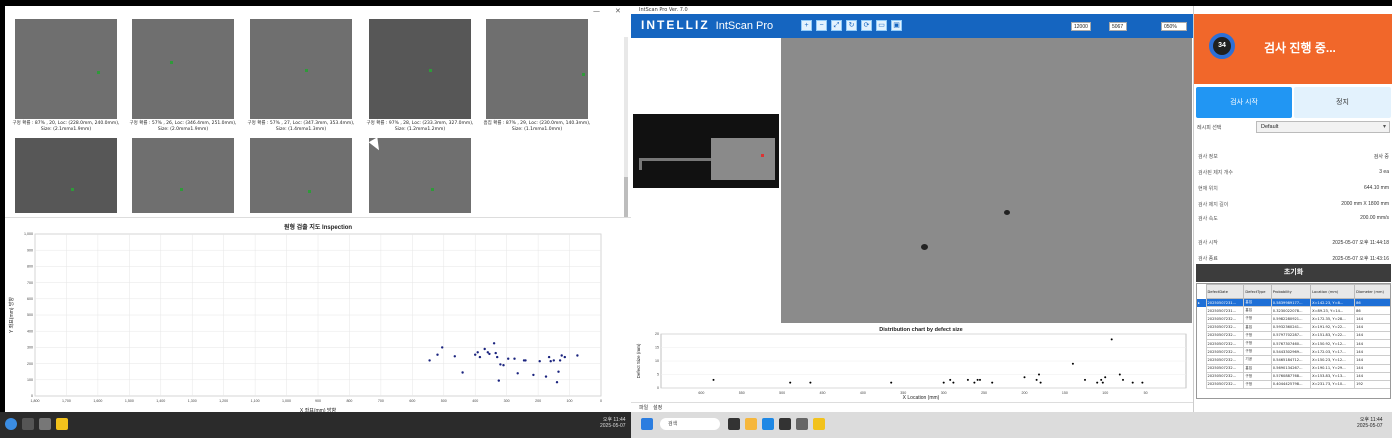 Image resolution: width=1392 pixels, height=438 pixels. What do you see at coordinates (647, 424) in the screenshot?
I see `windows-start-icon` at bounding box center [647, 424].